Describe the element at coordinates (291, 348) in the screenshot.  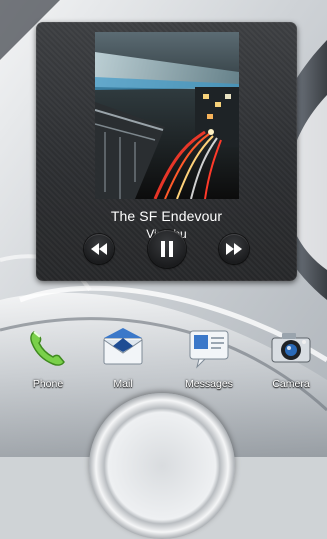
I see `camera-icon` at that location.